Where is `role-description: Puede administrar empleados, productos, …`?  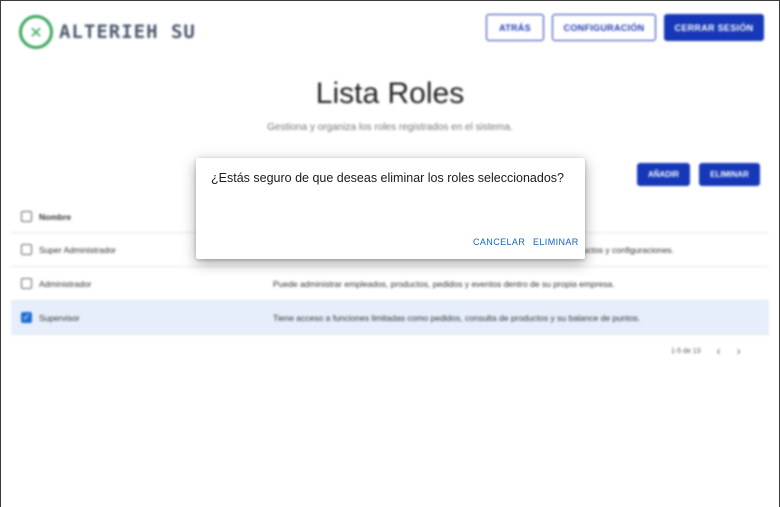
role-description: Puede administrar empleados, productos, … is located at coordinates (444, 283).